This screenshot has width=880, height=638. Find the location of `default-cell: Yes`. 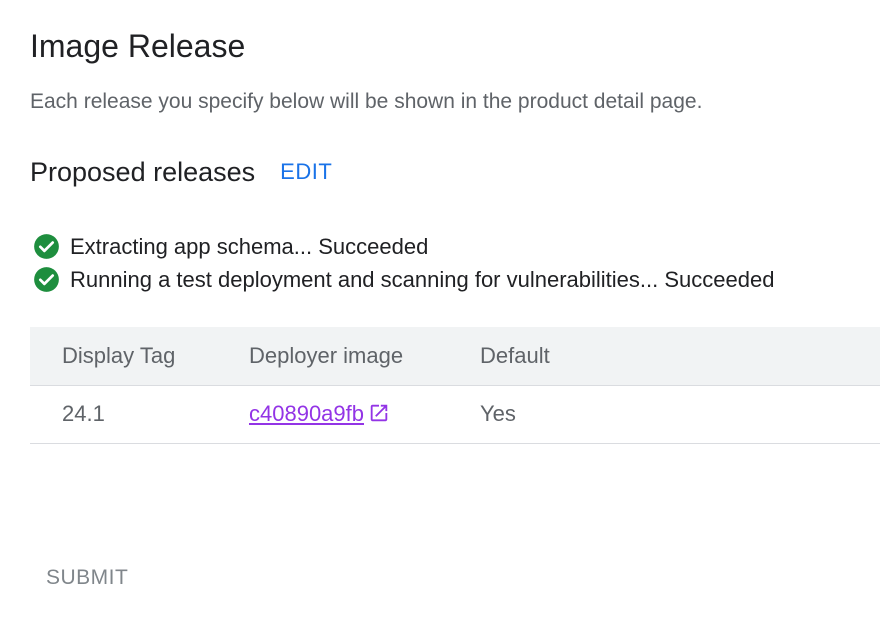

default-cell: Yes is located at coordinates (680, 414).